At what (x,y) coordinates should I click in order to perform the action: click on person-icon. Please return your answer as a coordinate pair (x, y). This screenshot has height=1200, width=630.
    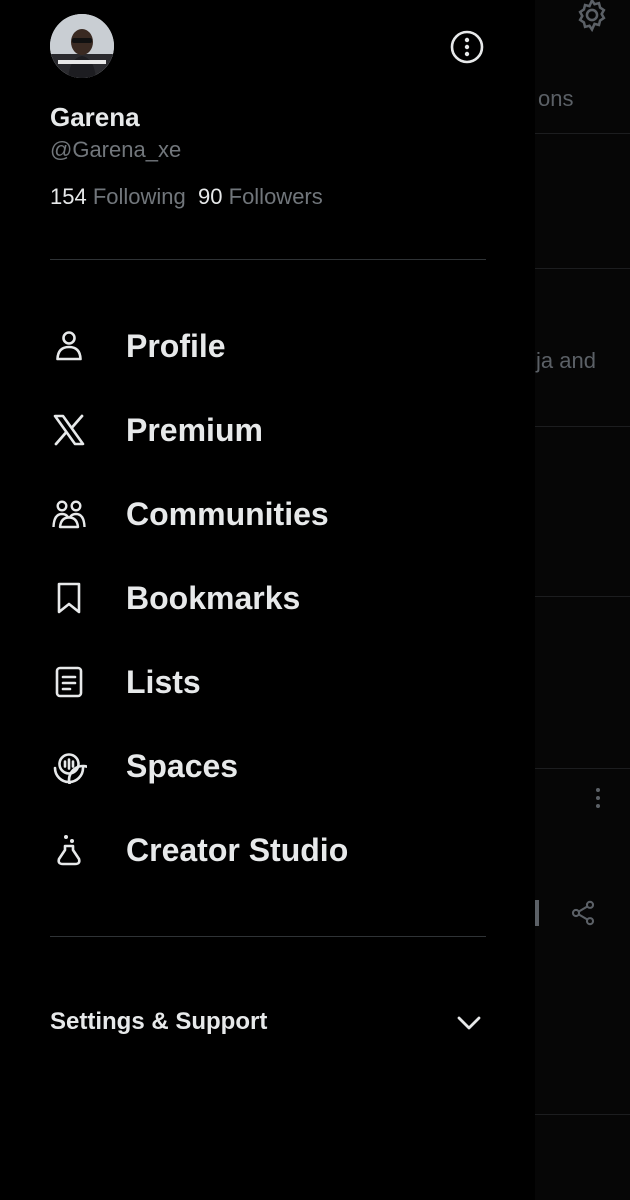
    Looking at the image, I should click on (69, 346).